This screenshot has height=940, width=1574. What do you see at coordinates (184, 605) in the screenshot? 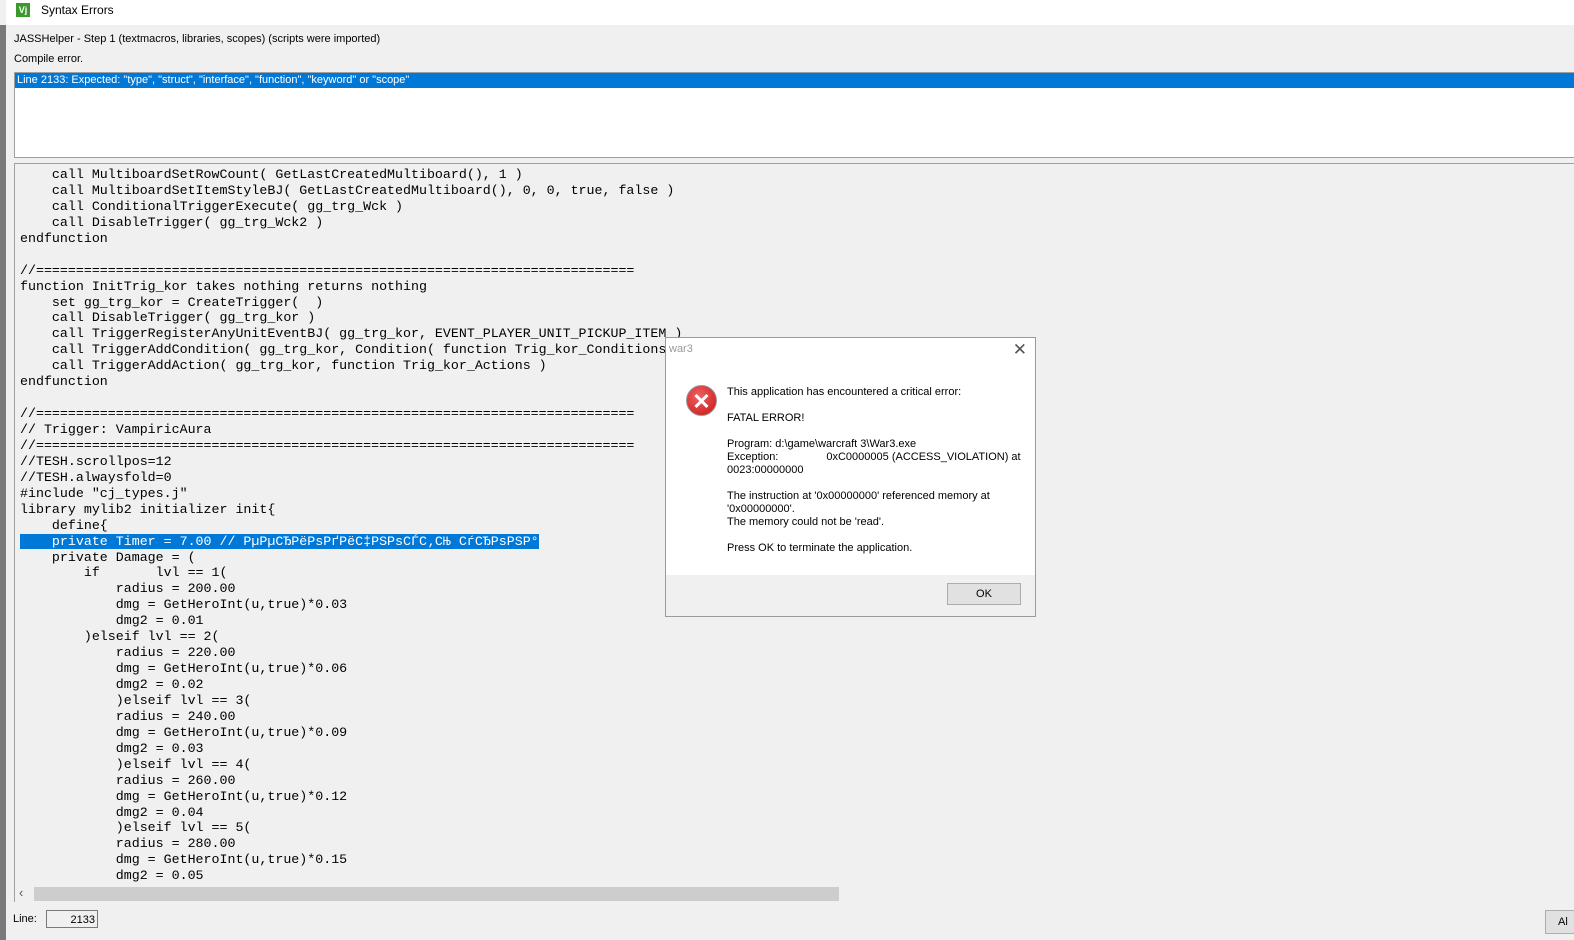
I see `code-line: dmg = GetHeroInt(u,true)*0.03` at bounding box center [184, 605].